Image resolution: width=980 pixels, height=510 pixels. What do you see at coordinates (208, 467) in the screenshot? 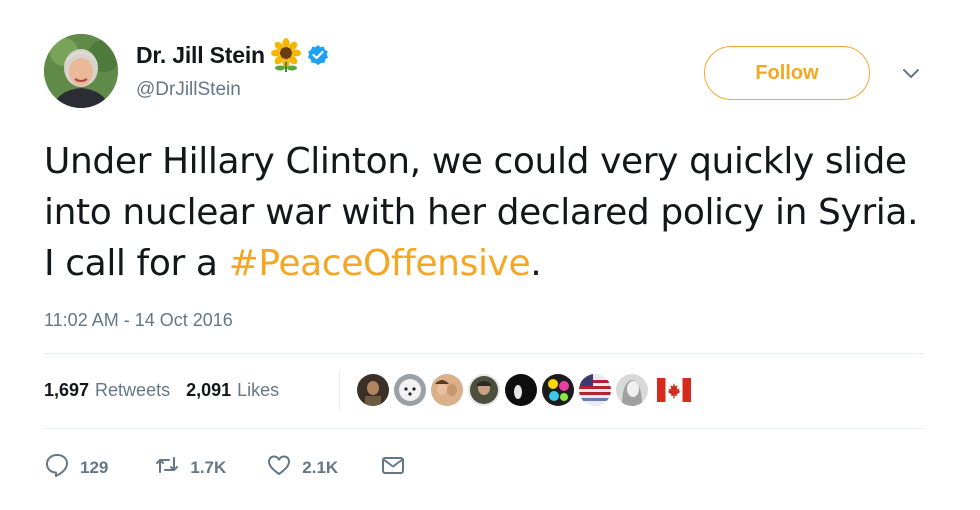
I see `retweet-count: 1.7K` at bounding box center [208, 467].